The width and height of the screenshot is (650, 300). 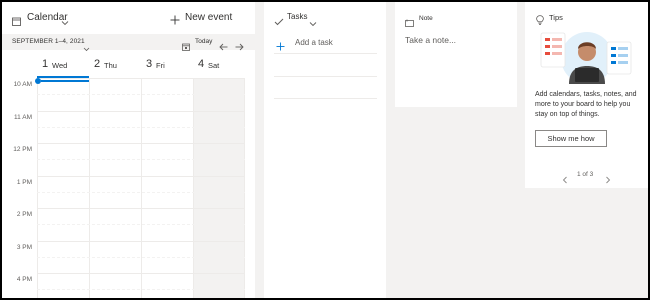 I want to click on chevron-left-icon, so click(x=565, y=180).